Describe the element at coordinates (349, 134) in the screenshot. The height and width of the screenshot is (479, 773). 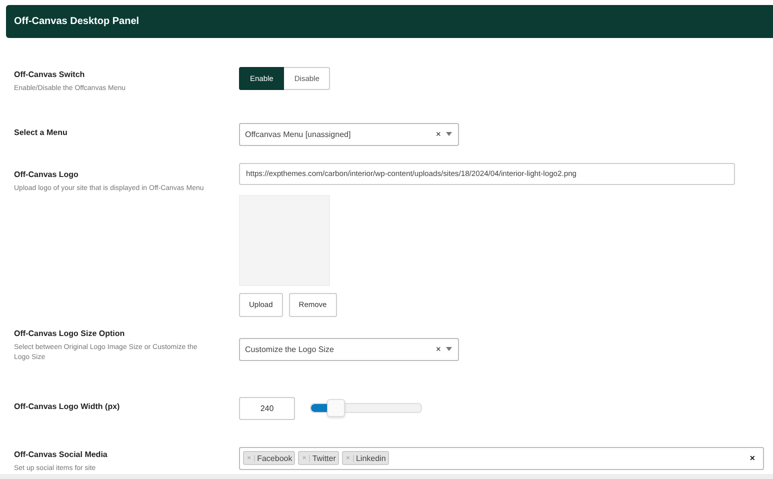
I see `select-field: Offcanvas Menu [unassigned] ×` at that location.